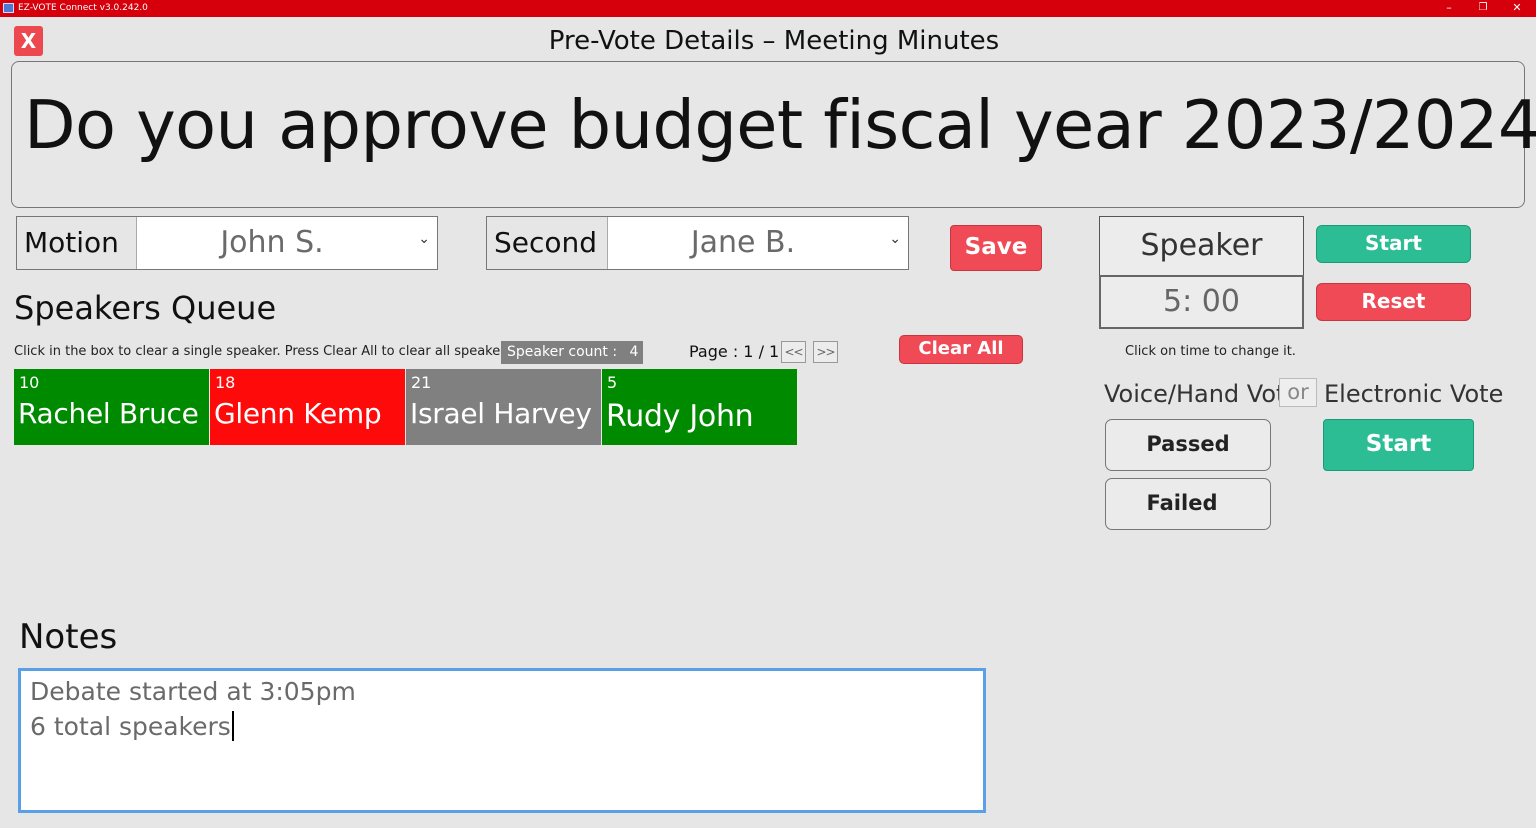  I want to click on minimize-icon: –, so click(1449, 8).